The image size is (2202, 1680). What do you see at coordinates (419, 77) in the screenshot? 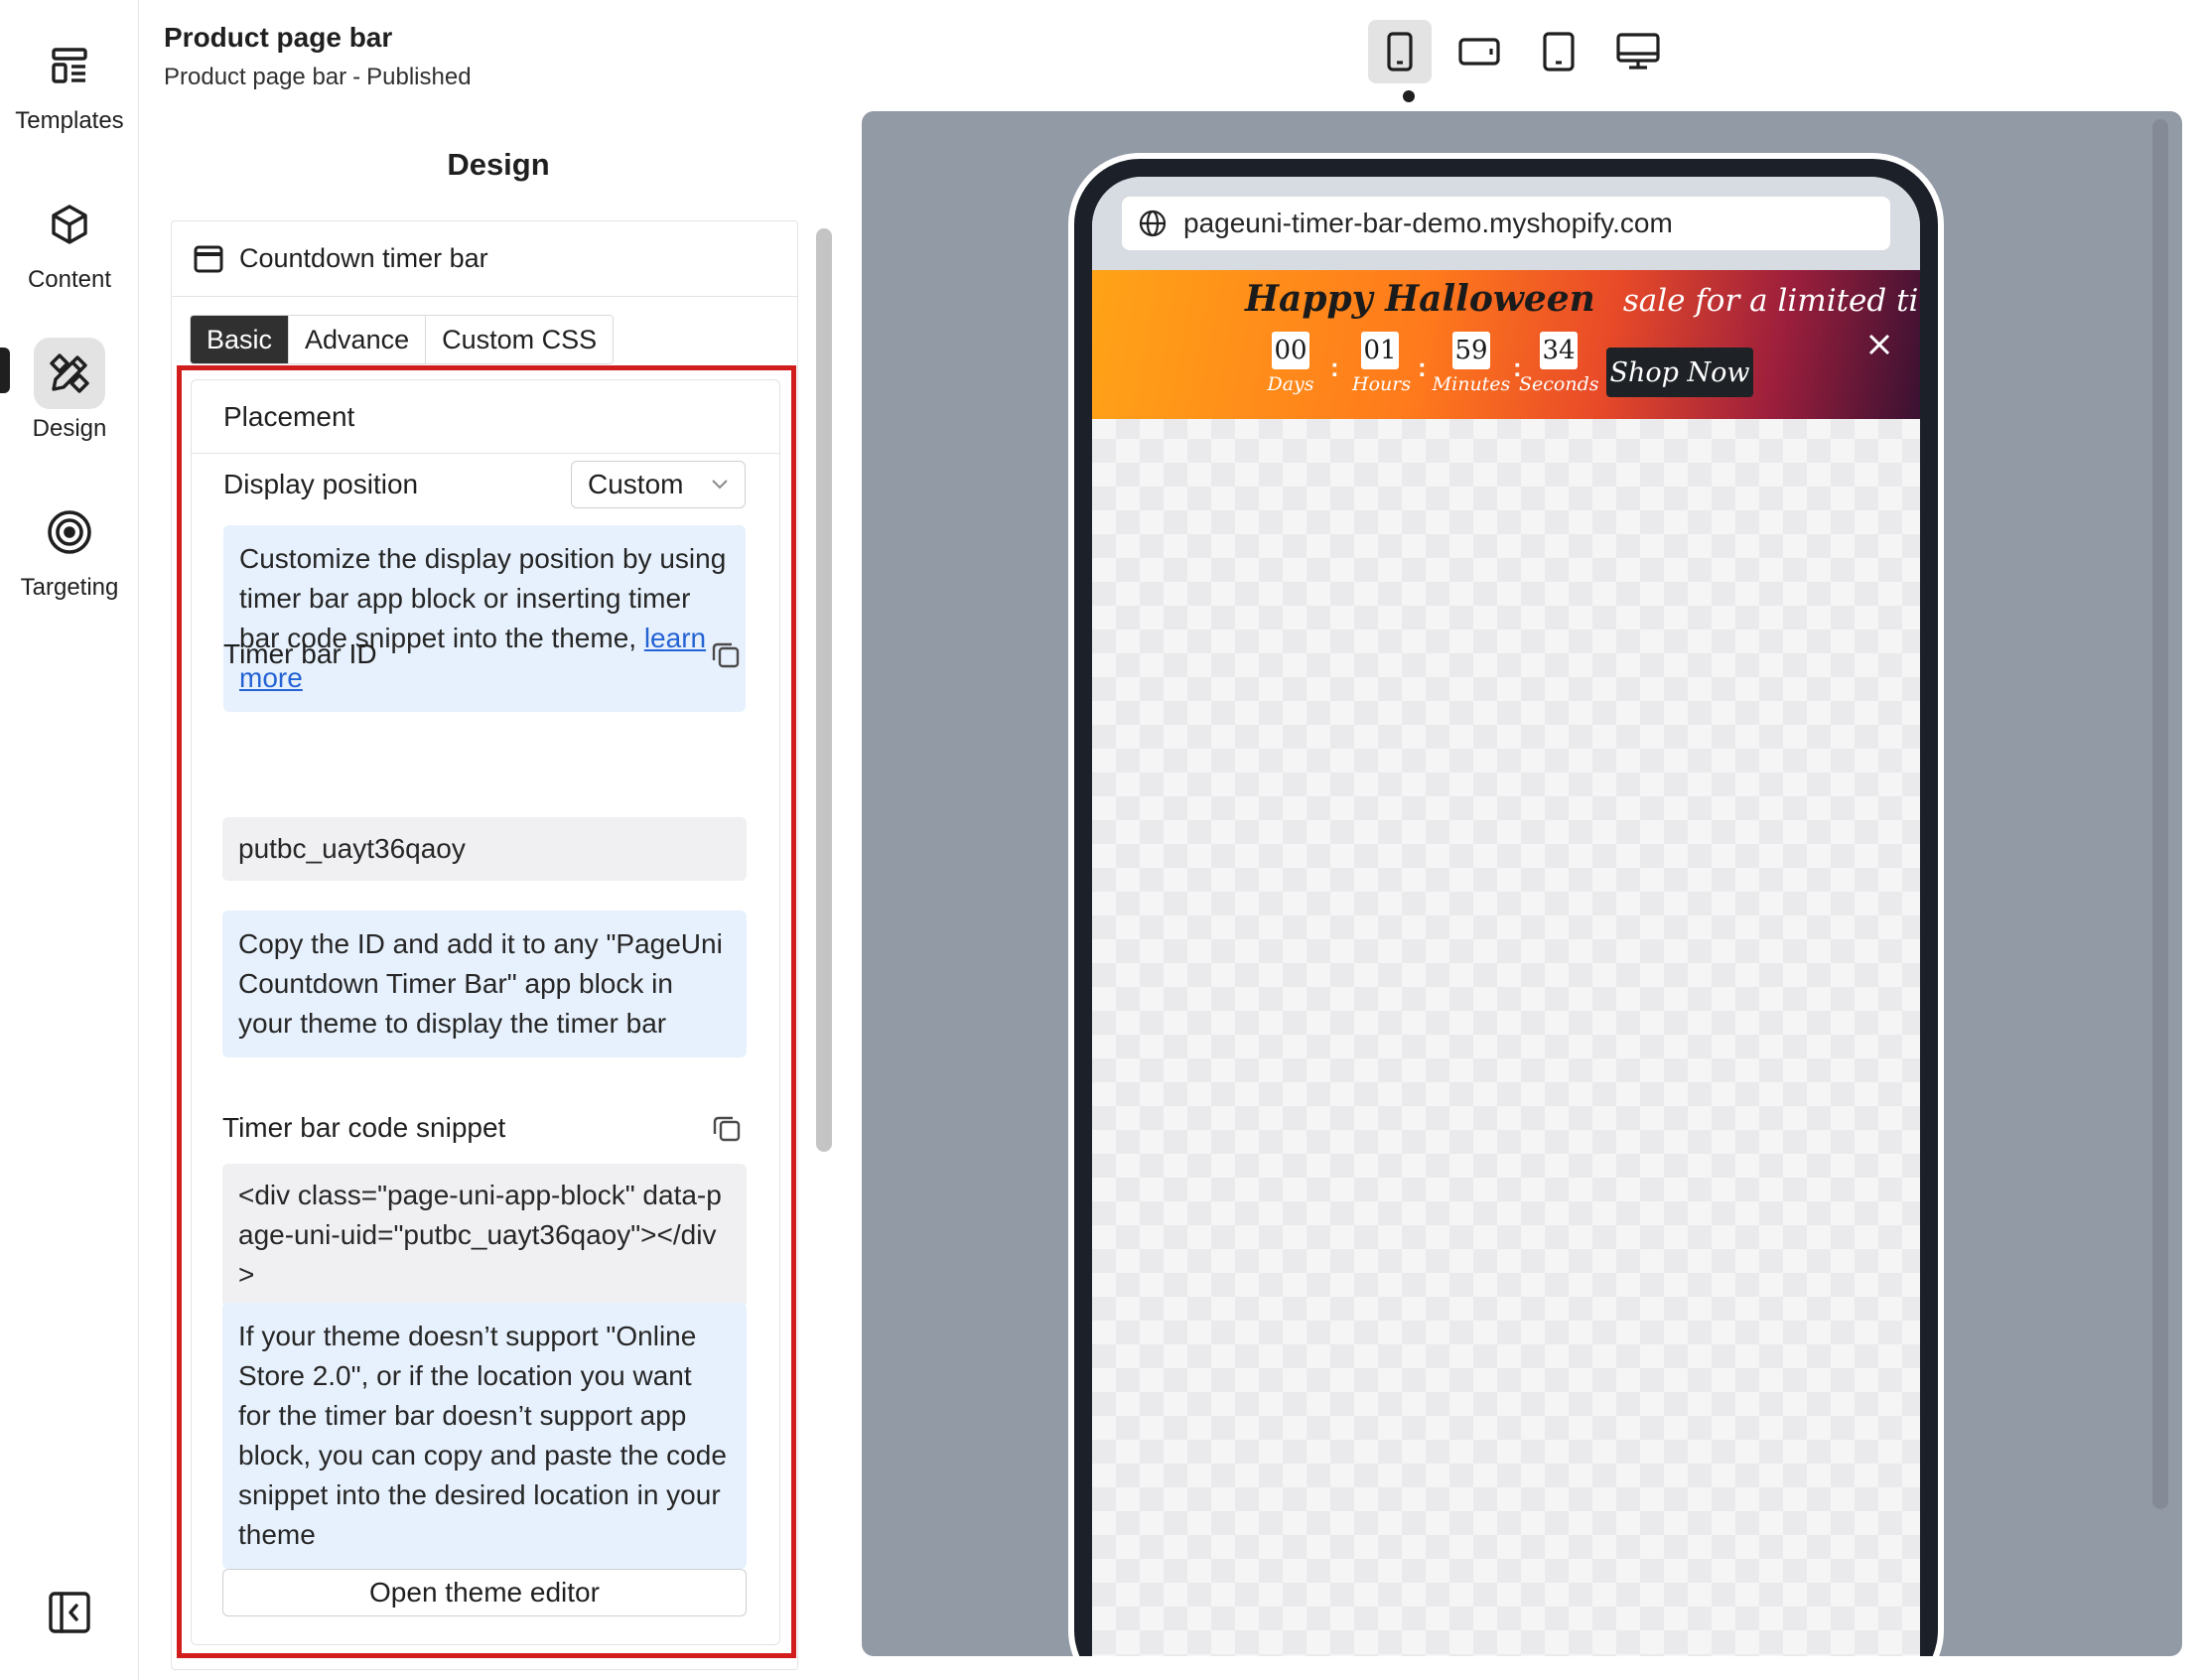
I see `status-text: Published` at bounding box center [419, 77].